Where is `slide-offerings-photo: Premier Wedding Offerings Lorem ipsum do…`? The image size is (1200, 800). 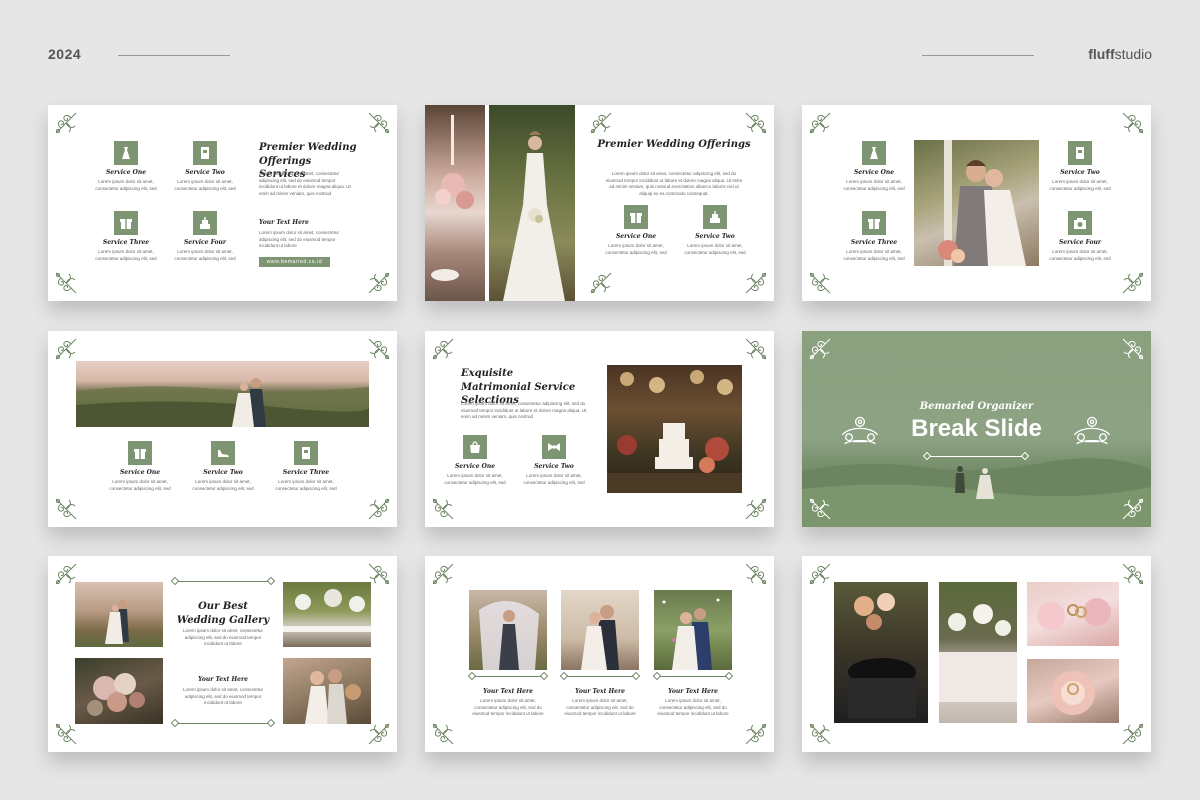 slide-offerings-photo: Premier Wedding Offerings Lorem ipsum do… is located at coordinates (599, 203).